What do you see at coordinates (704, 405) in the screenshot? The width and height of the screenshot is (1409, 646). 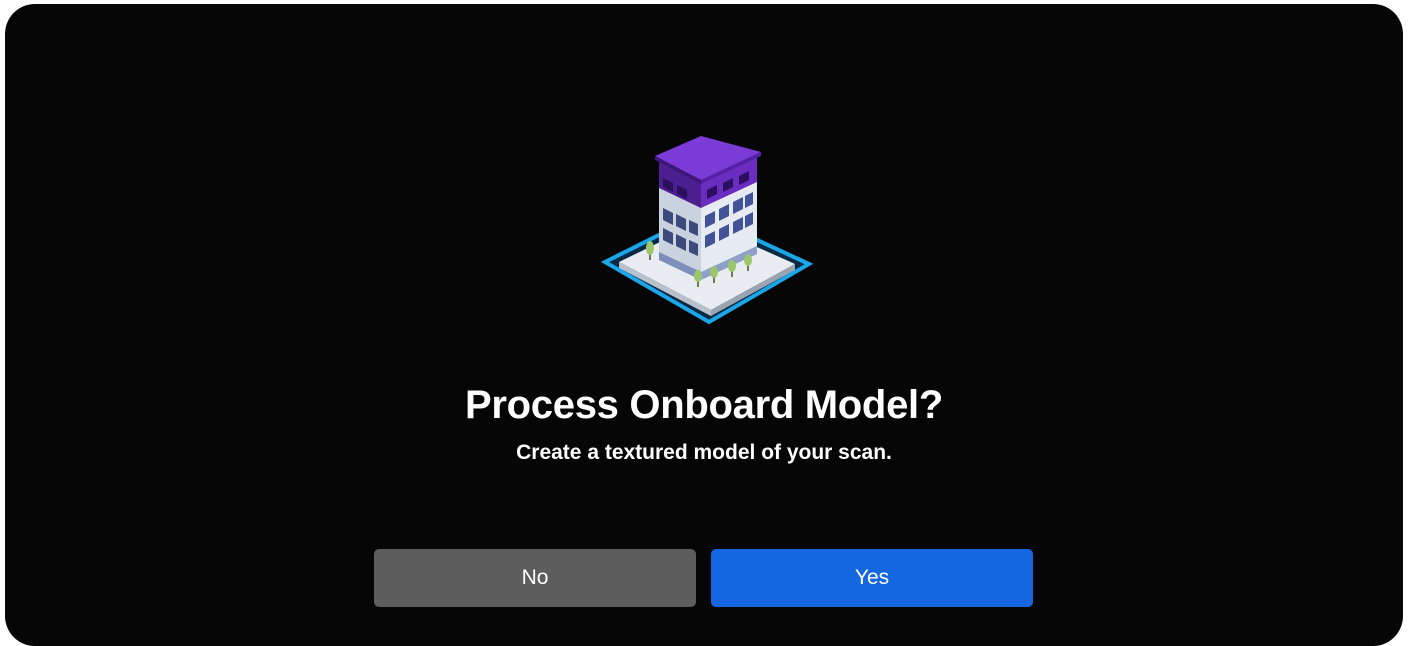 I see `dialog-title: Process Onboard Model?` at bounding box center [704, 405].